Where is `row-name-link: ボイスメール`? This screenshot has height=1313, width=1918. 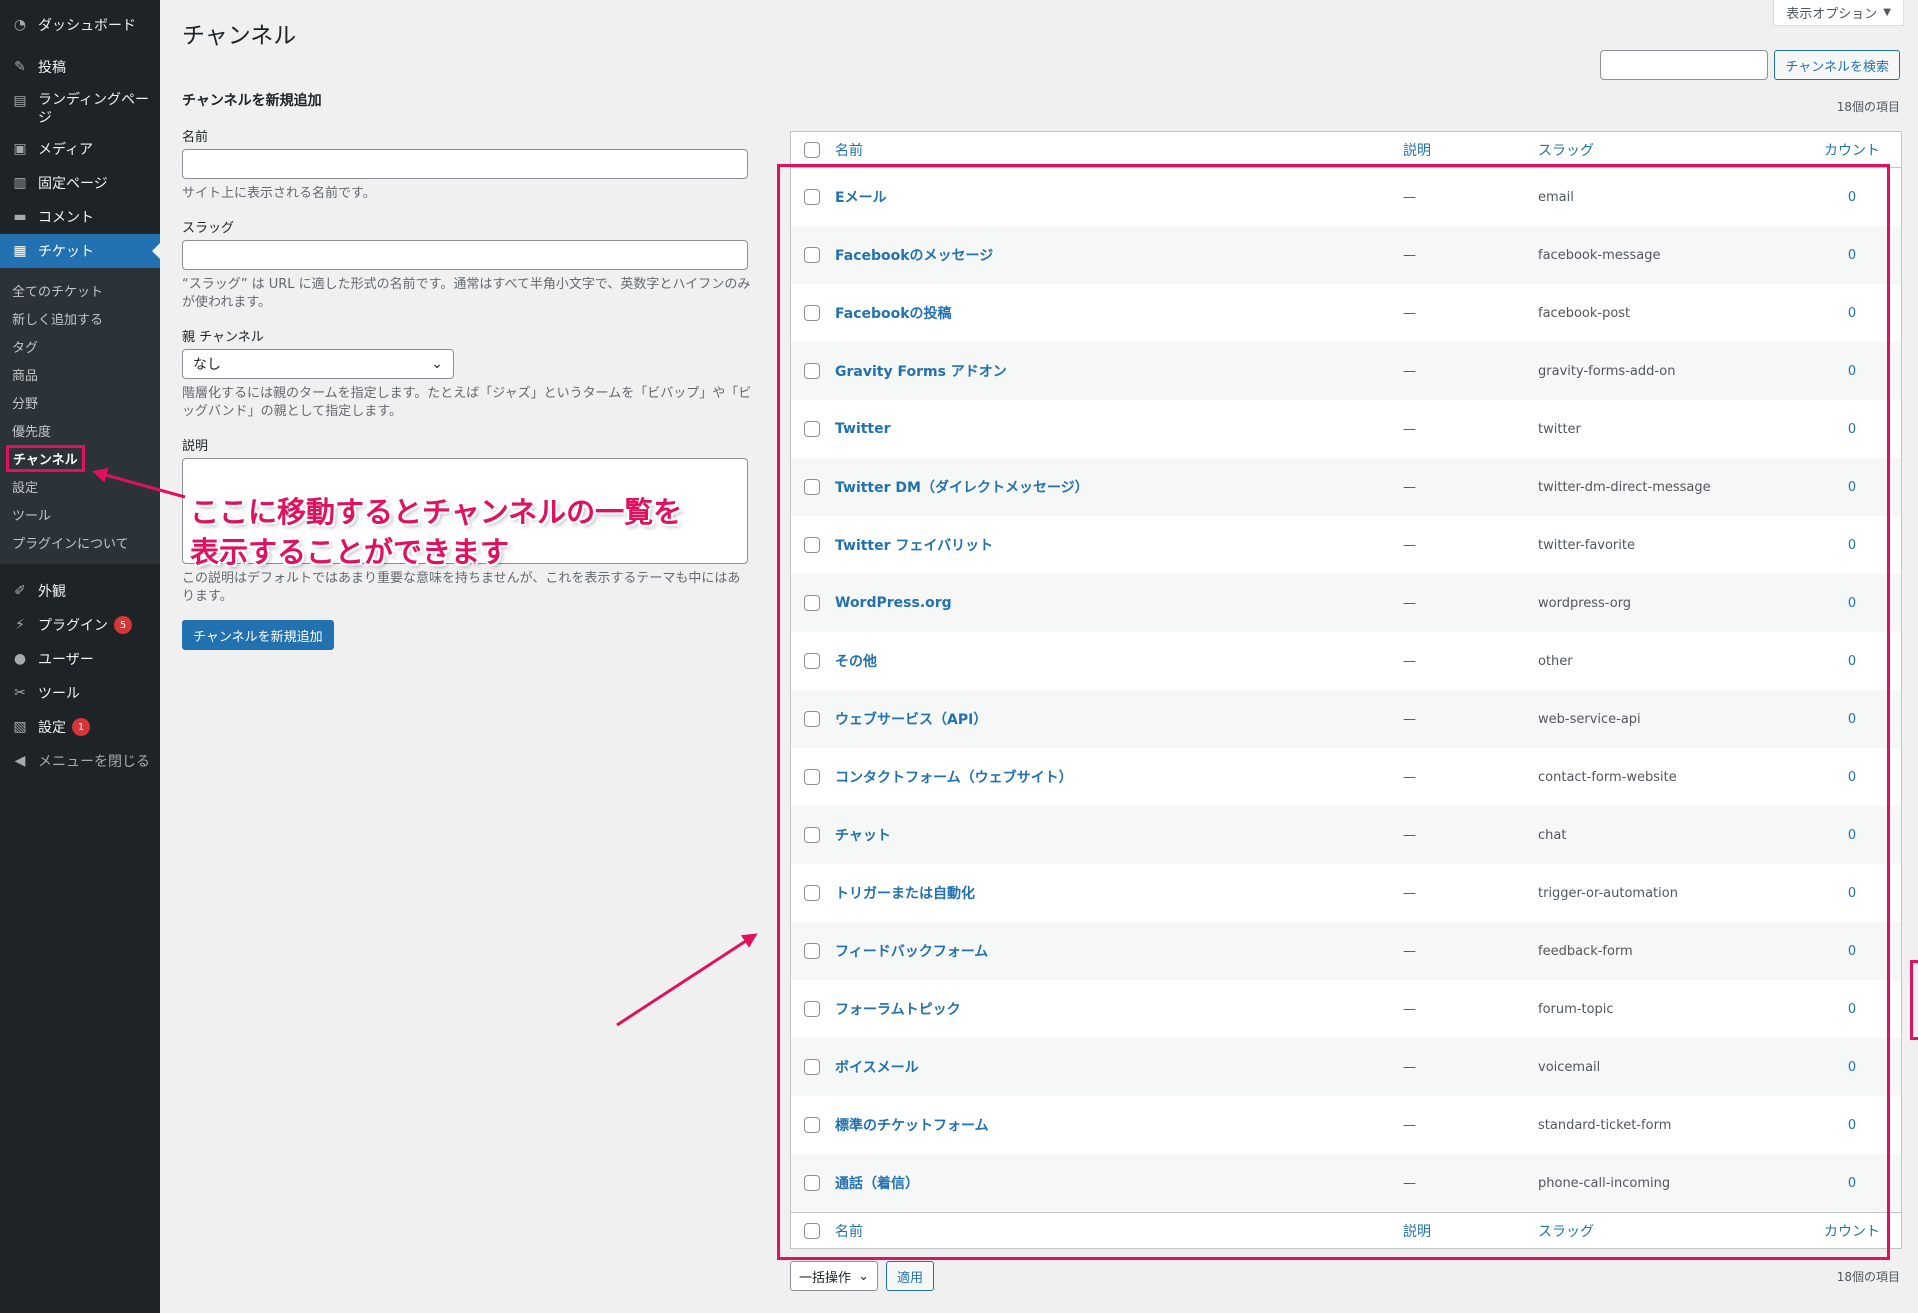
row-name-link: ボイスメール is located at coordinates (1118, 1067).